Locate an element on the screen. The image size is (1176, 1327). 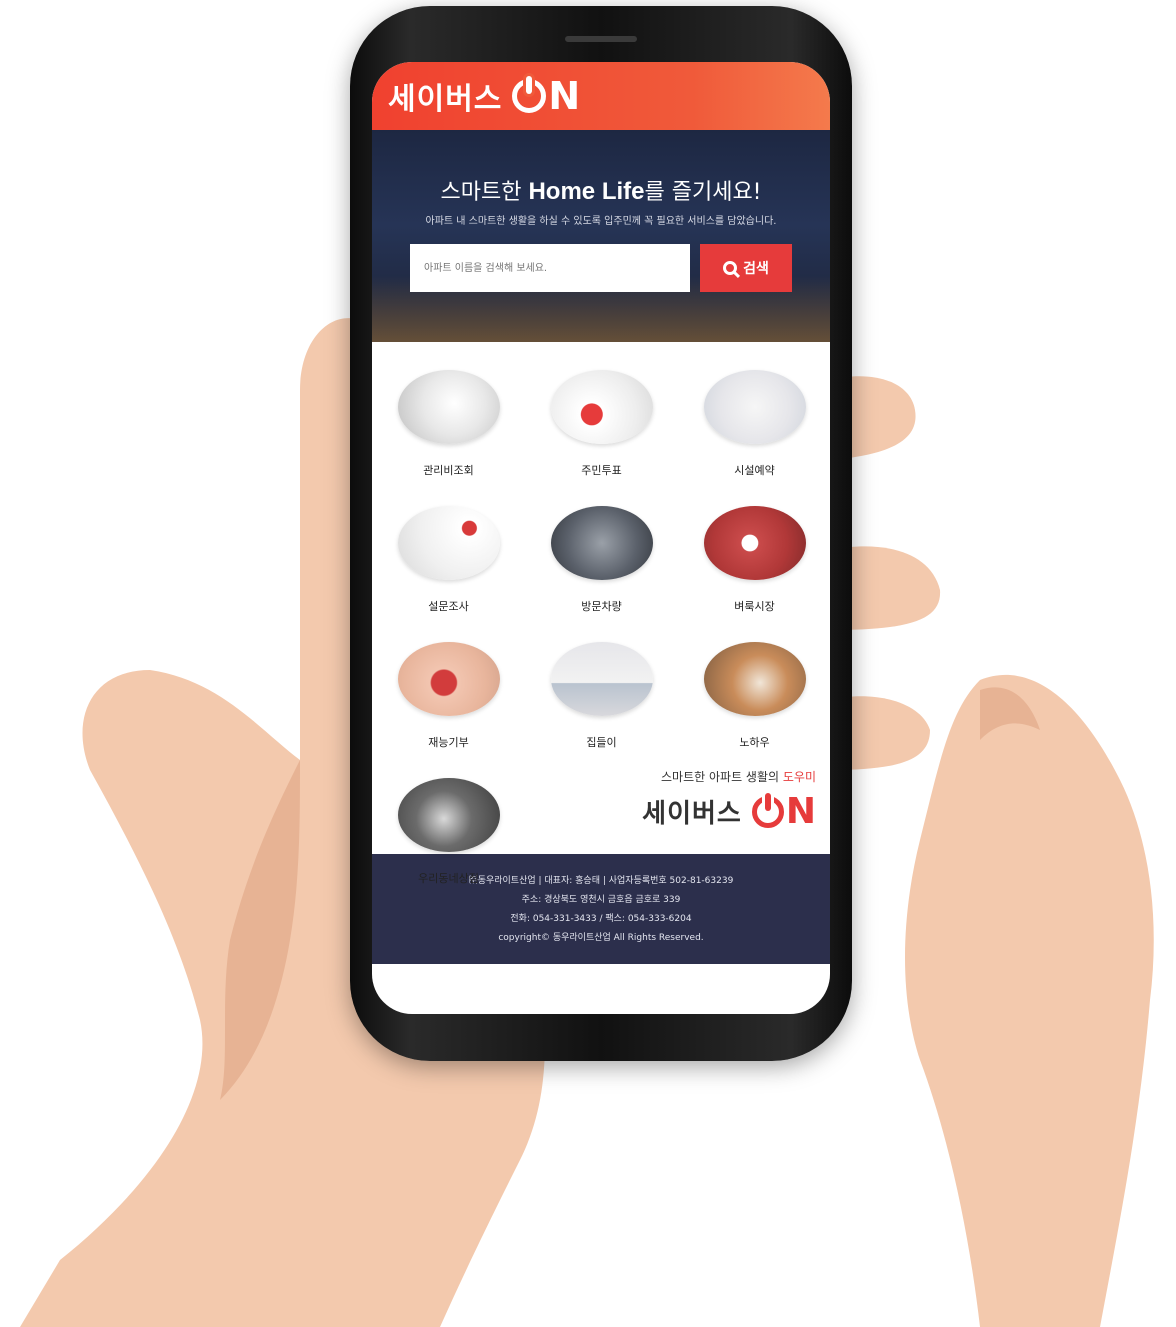
promo-tagline: 스마트한 아파트 생활의 도우미 is located at coordinates (729, 776).